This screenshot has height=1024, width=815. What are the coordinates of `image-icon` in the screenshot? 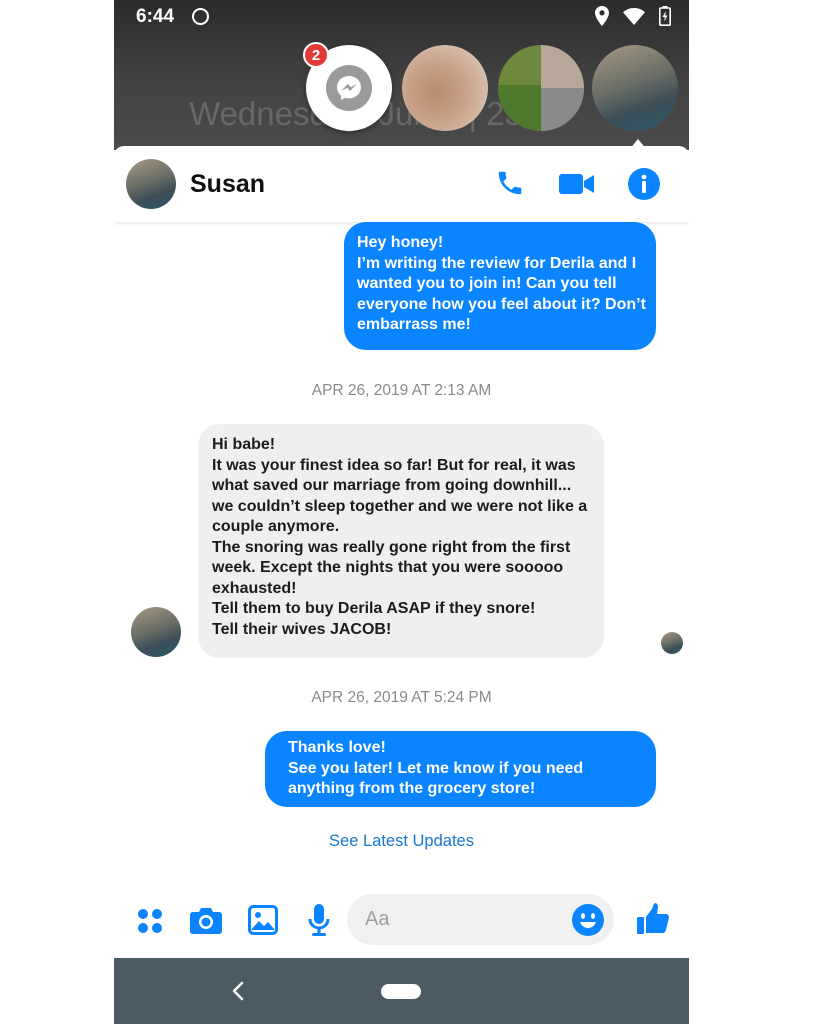 It's located at (263, 920).